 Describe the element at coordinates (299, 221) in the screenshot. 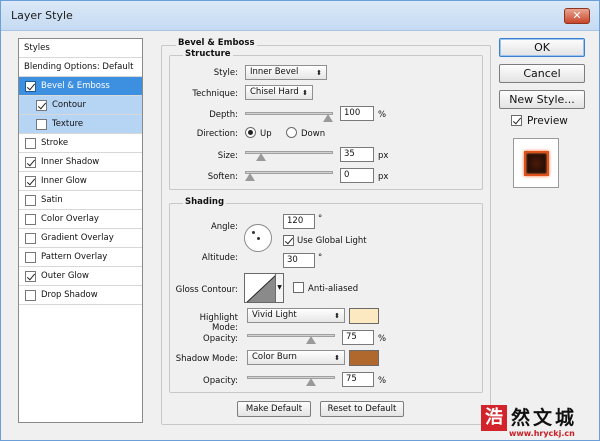

I see `angle-input: 120` at that location.